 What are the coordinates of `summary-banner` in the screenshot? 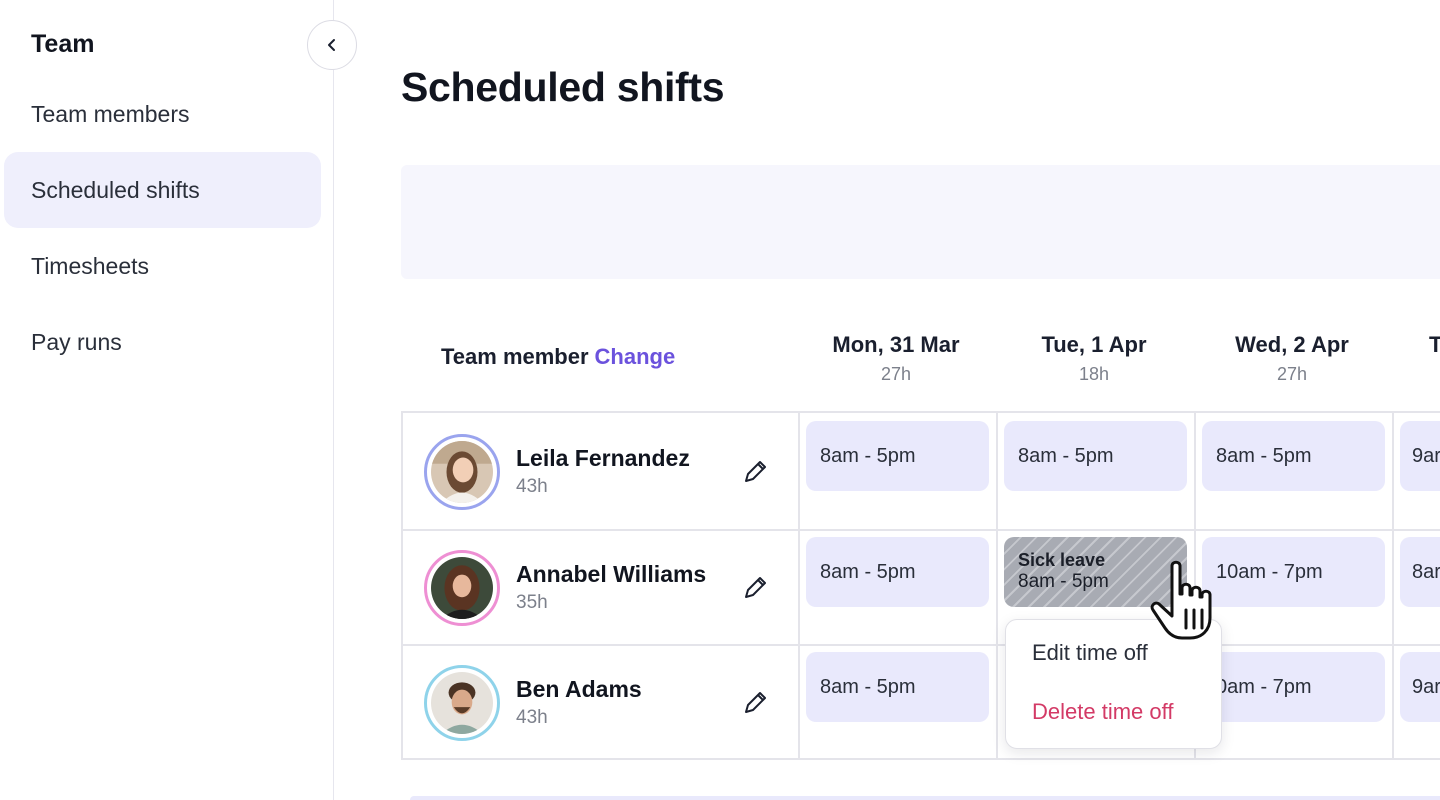 It's located at (920, 222).